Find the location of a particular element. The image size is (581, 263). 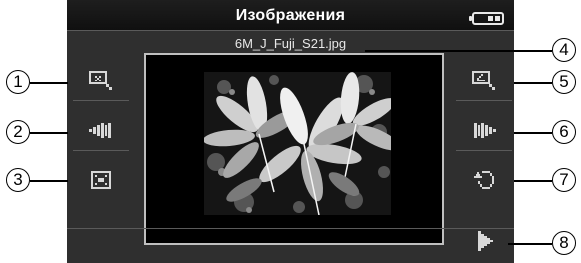

rotate-icon is located at coordinates (484, 180).